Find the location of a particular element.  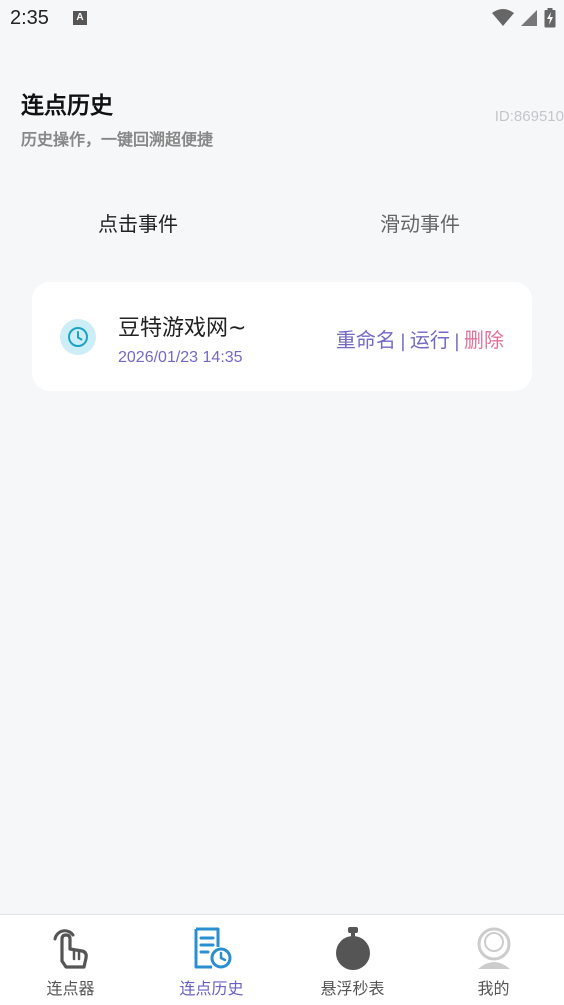

tab-swipe-events: 滑动事件 is located at coordinates (420, 222).